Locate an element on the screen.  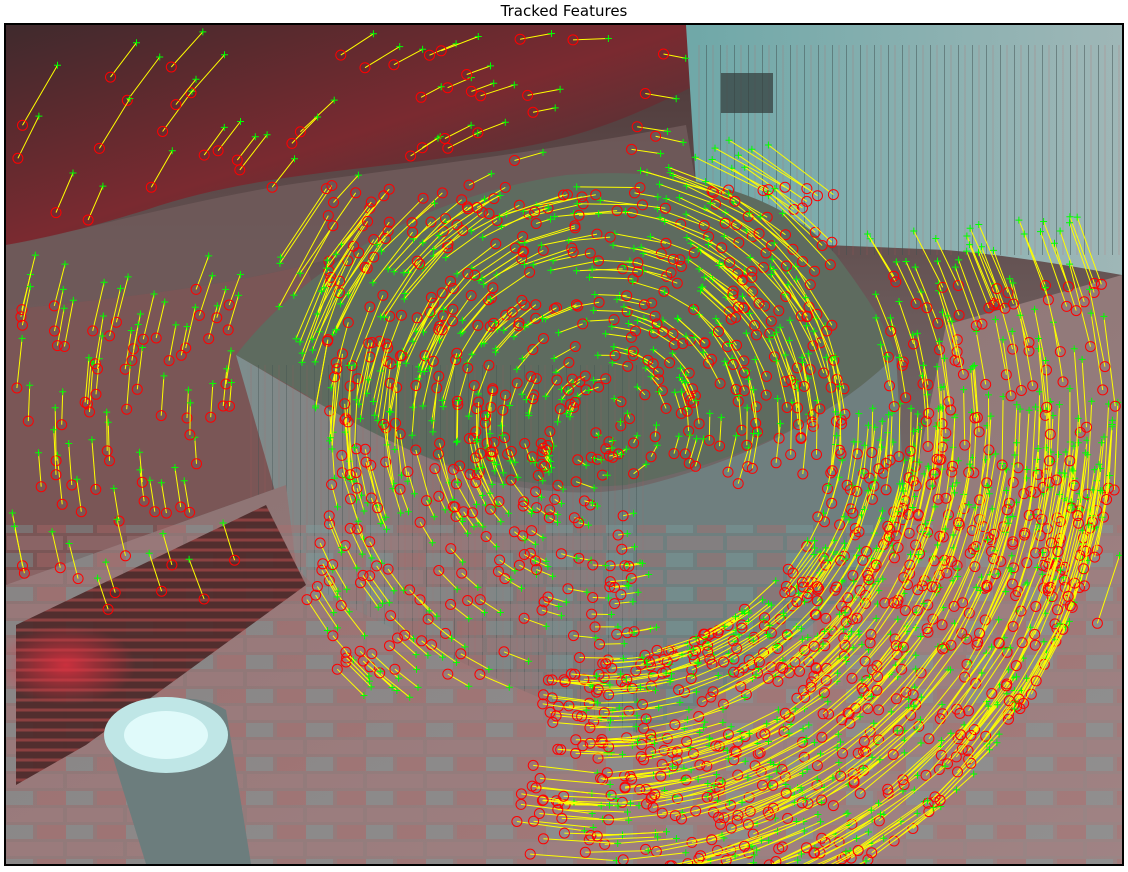
figure-title: Tracked Features is located at coordinates (564, 11).